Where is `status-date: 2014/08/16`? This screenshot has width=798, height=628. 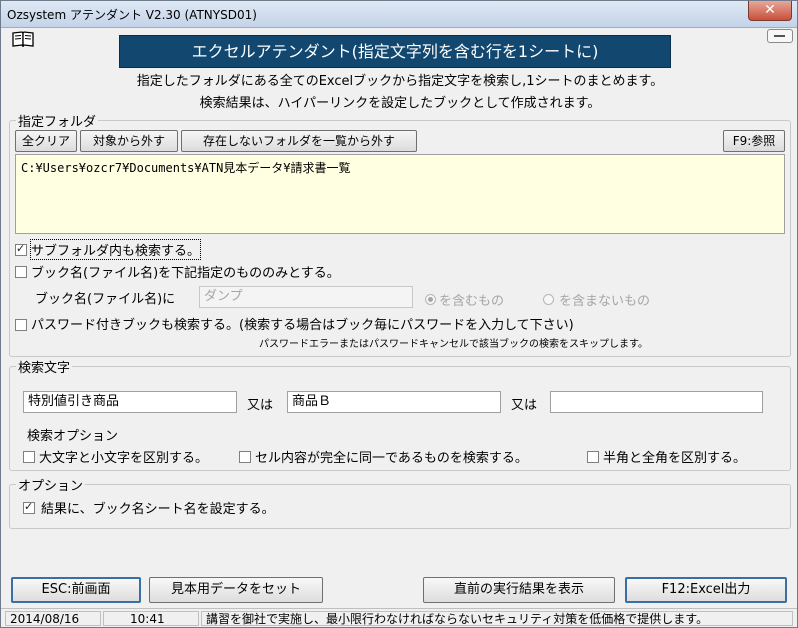 status-date: 2014/08/16 is located at coordinates (53, 618).